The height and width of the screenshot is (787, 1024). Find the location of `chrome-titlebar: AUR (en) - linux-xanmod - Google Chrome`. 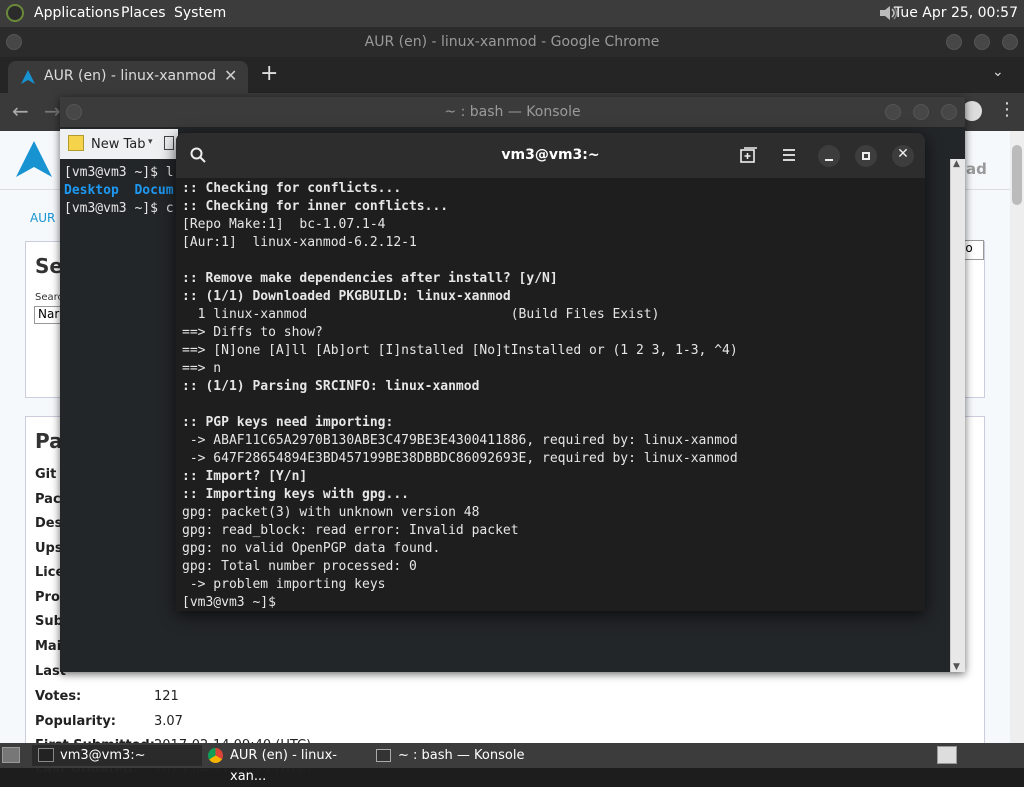

chrome-titlebar: AUR (en) - linux-xanmod - Google Chrome is located at coordinates (512, 42).